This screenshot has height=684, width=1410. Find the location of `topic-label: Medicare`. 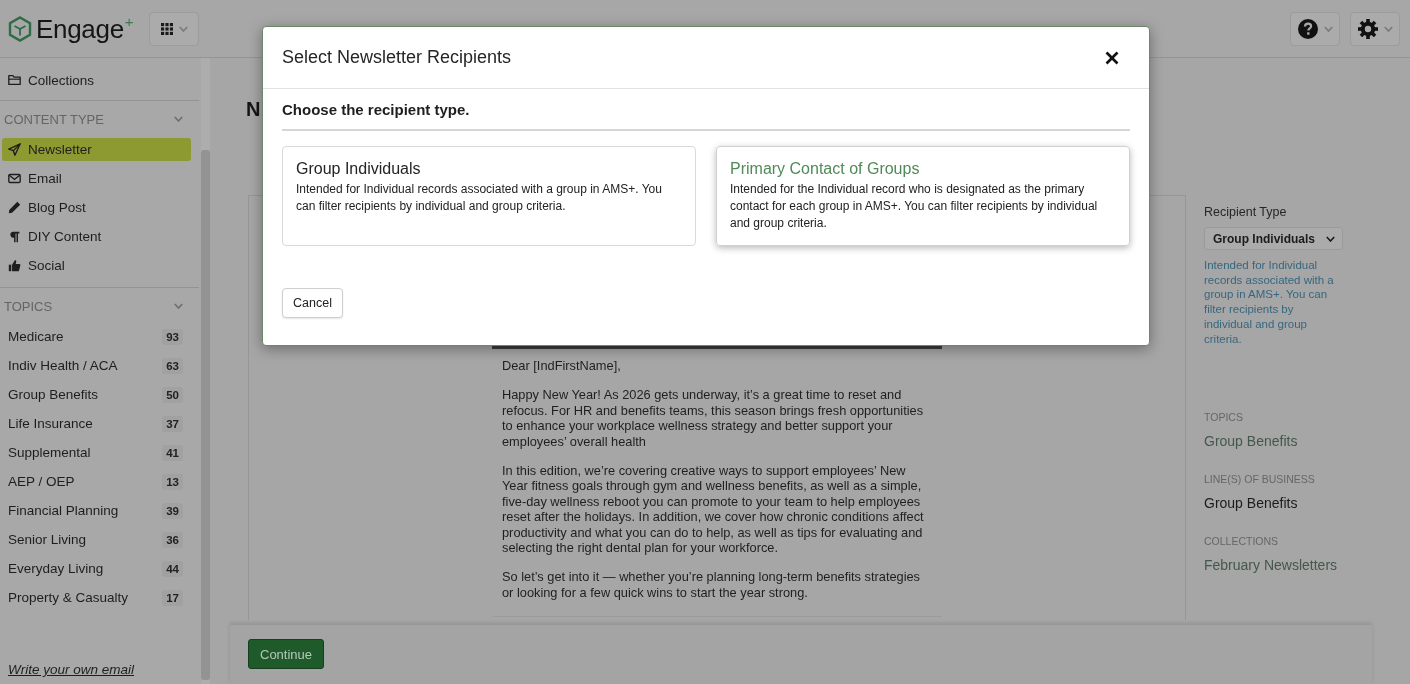

topic-label: Medicare is located at coordinates (36, 336).